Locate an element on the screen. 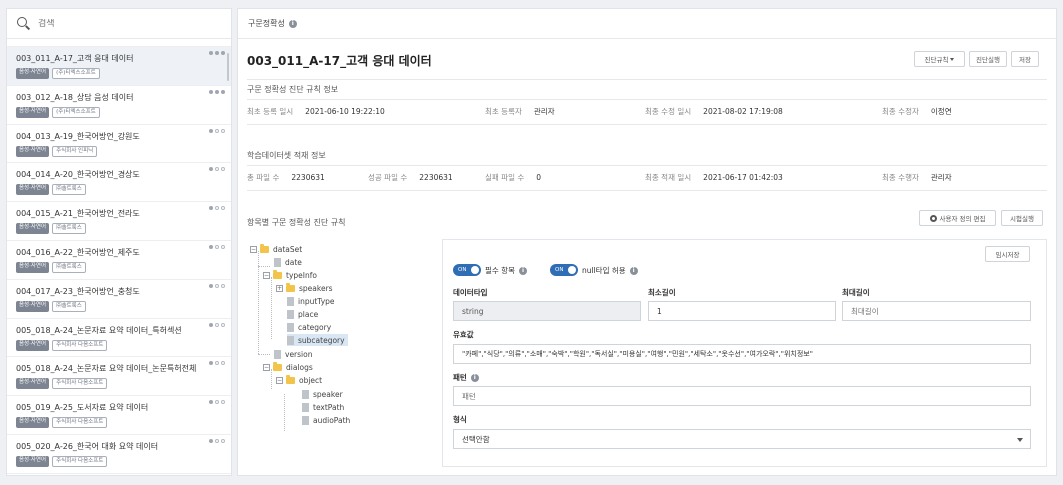 The image size is (1063, 485). org-badge: (주)티엑스소프트 is located at coordinates (76, 73).